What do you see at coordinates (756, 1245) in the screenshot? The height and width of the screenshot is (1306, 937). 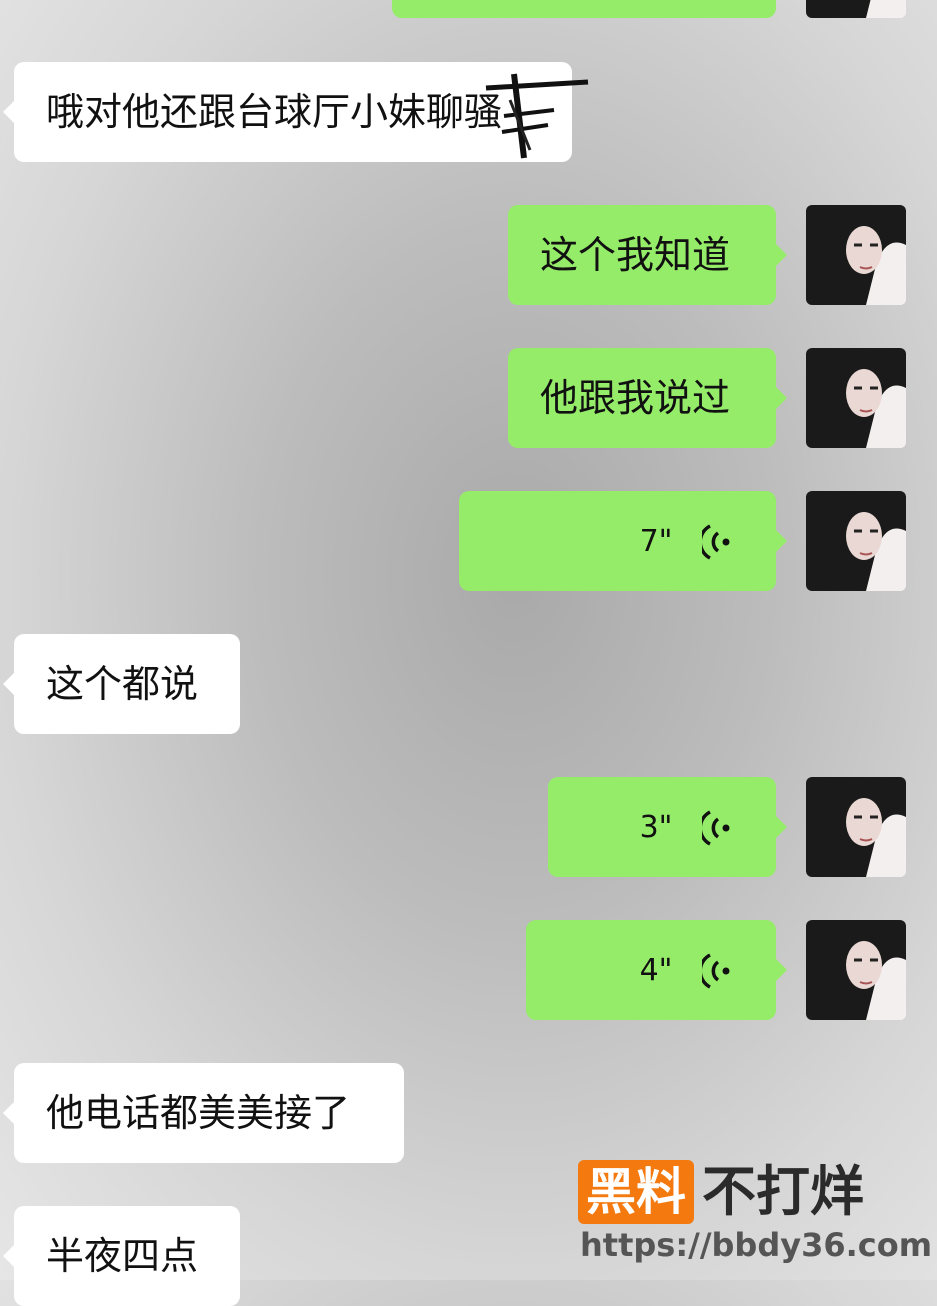 I see `watermark-url: https://bbdy36.com` at bounding box center [756, 1245].